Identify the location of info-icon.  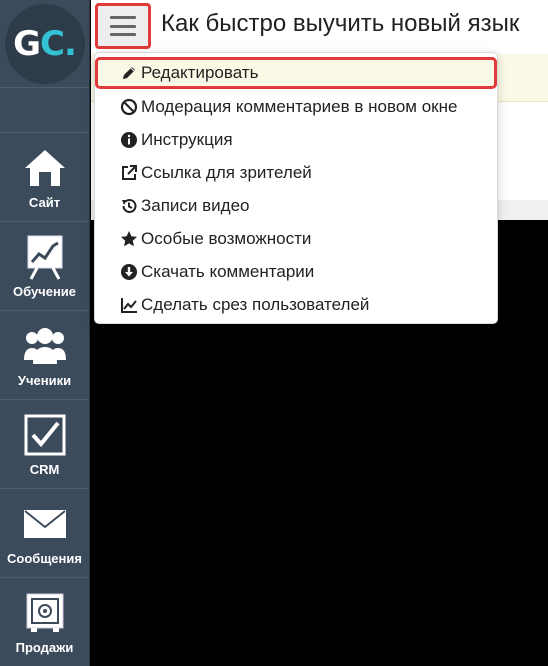
(129, 140).